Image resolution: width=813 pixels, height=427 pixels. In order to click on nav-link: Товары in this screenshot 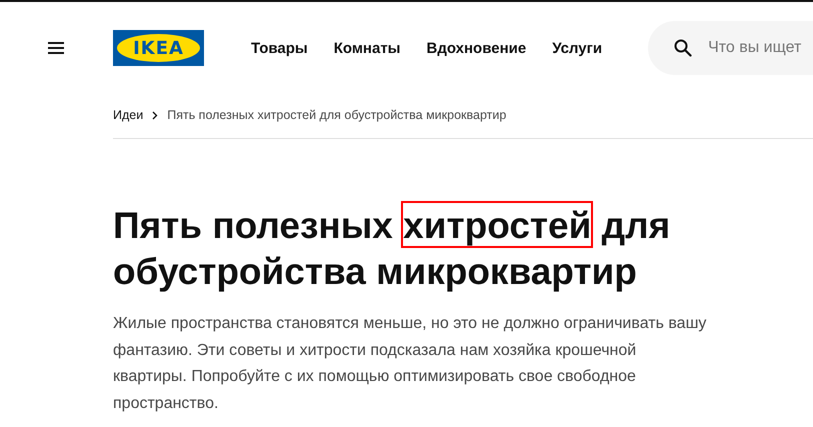, I will do `click(279, 48)`.